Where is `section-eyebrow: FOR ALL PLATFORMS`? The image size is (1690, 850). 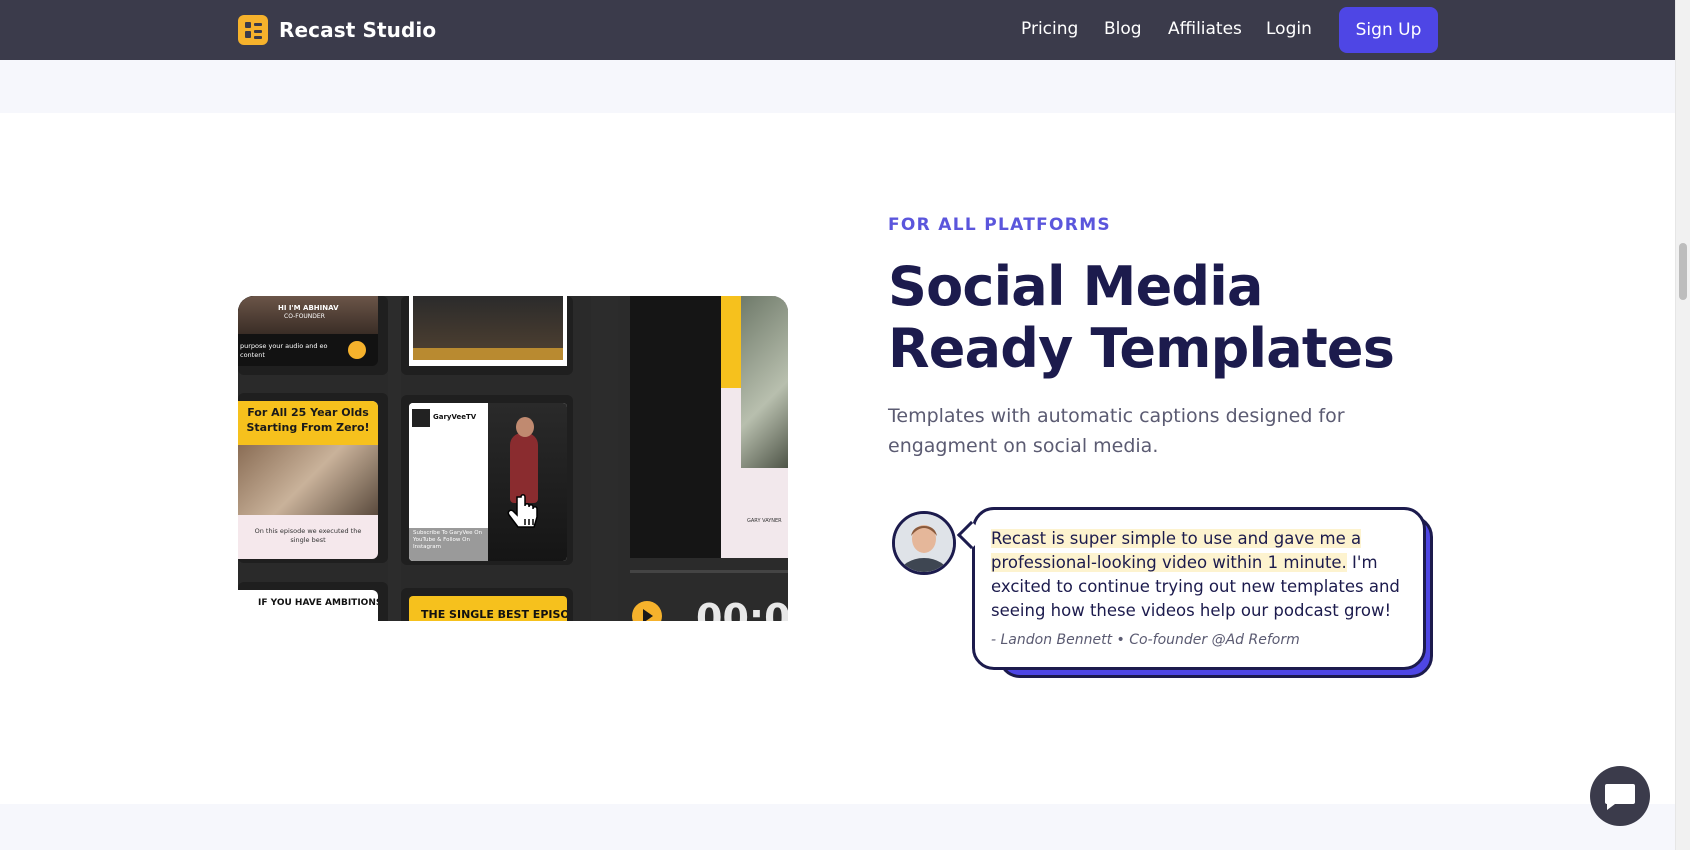
section-eyebrow: FOR ALL PLATFORMS is located at coordinates (999, 225).